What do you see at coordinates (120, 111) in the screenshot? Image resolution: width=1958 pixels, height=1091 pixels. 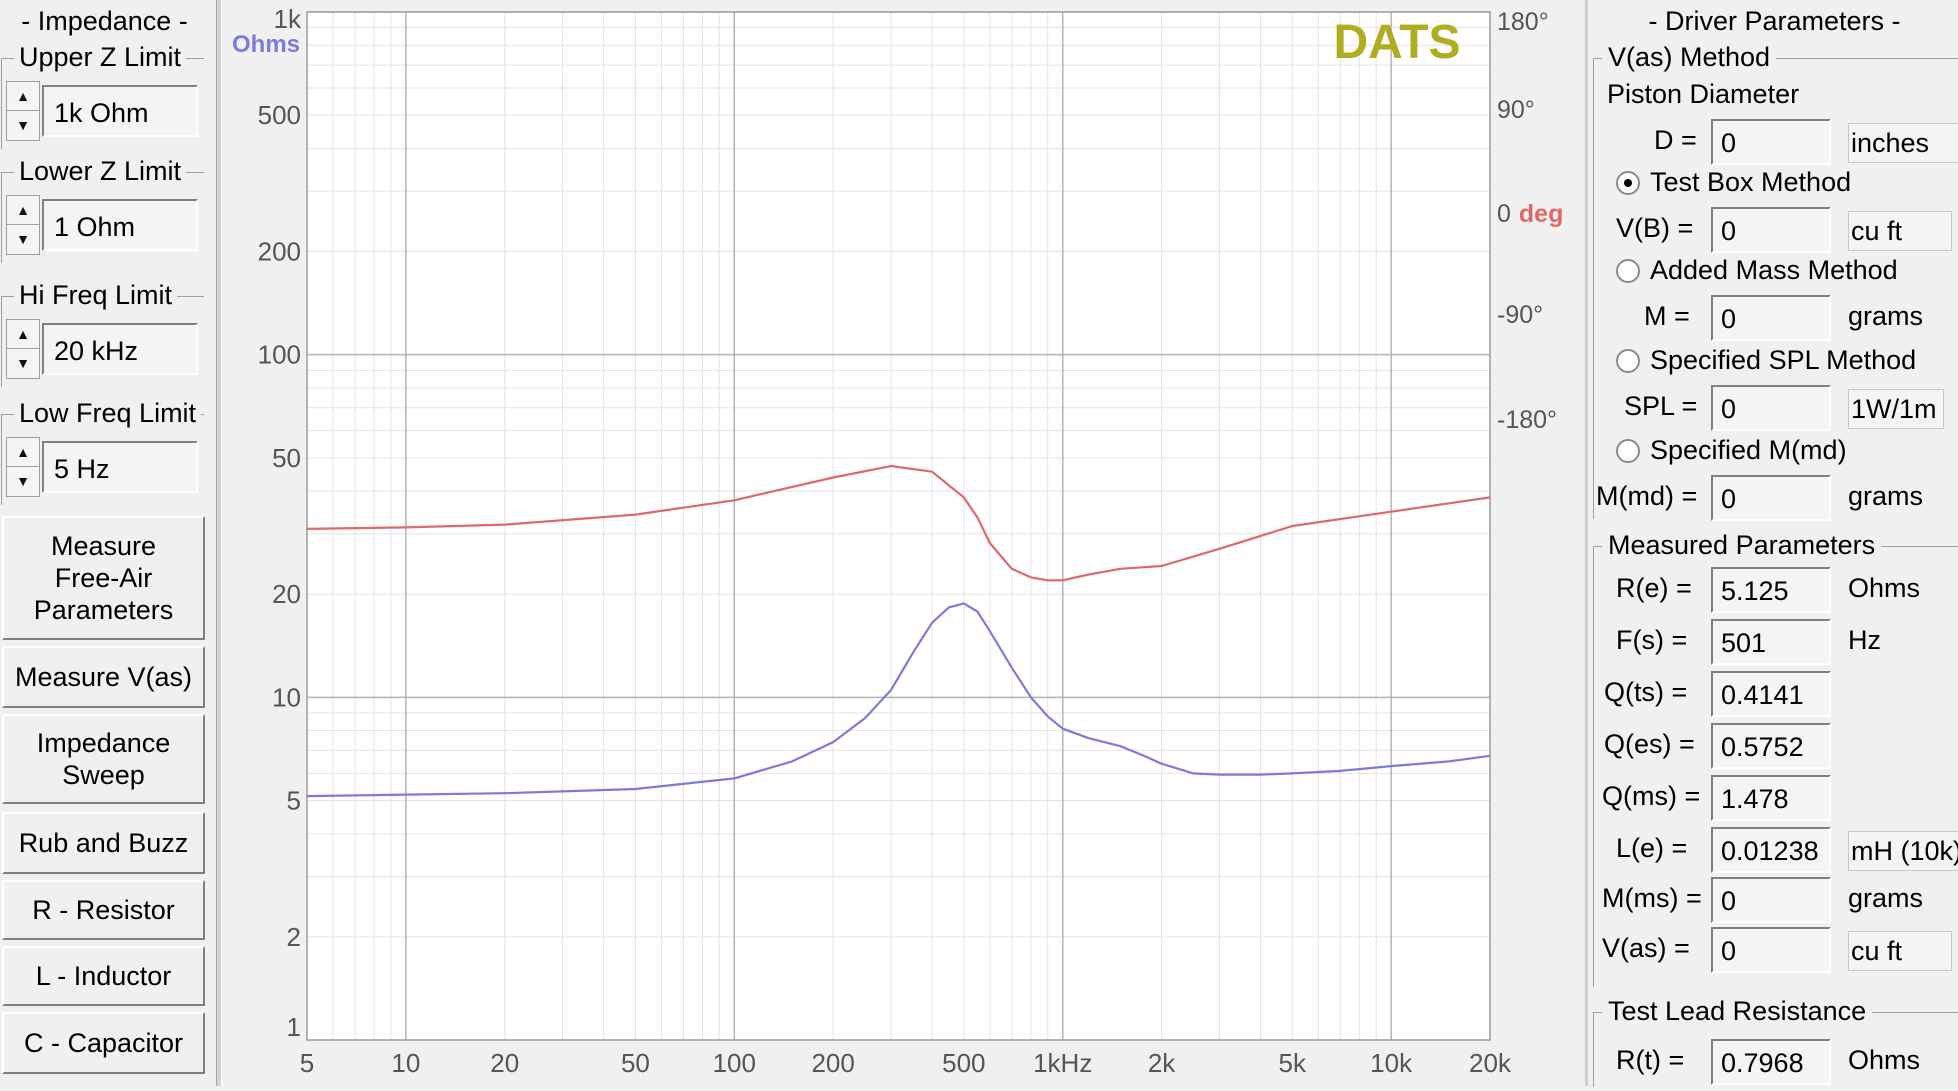 I see `upper-z-field: 1k Ohm` at bounding box center [120, 111].